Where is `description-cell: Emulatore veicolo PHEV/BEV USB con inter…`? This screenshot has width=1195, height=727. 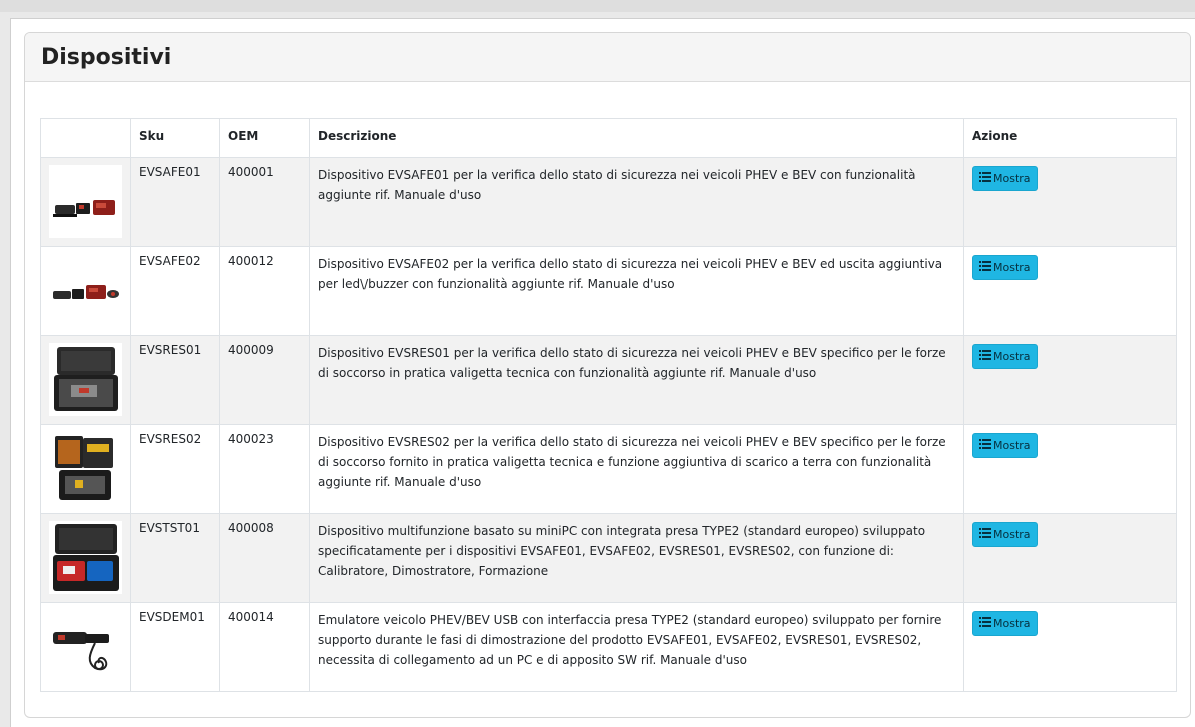 description-cell: Emulatore veicolo PHEV/BEV USB con inter… is located at coordinates (636, 647).